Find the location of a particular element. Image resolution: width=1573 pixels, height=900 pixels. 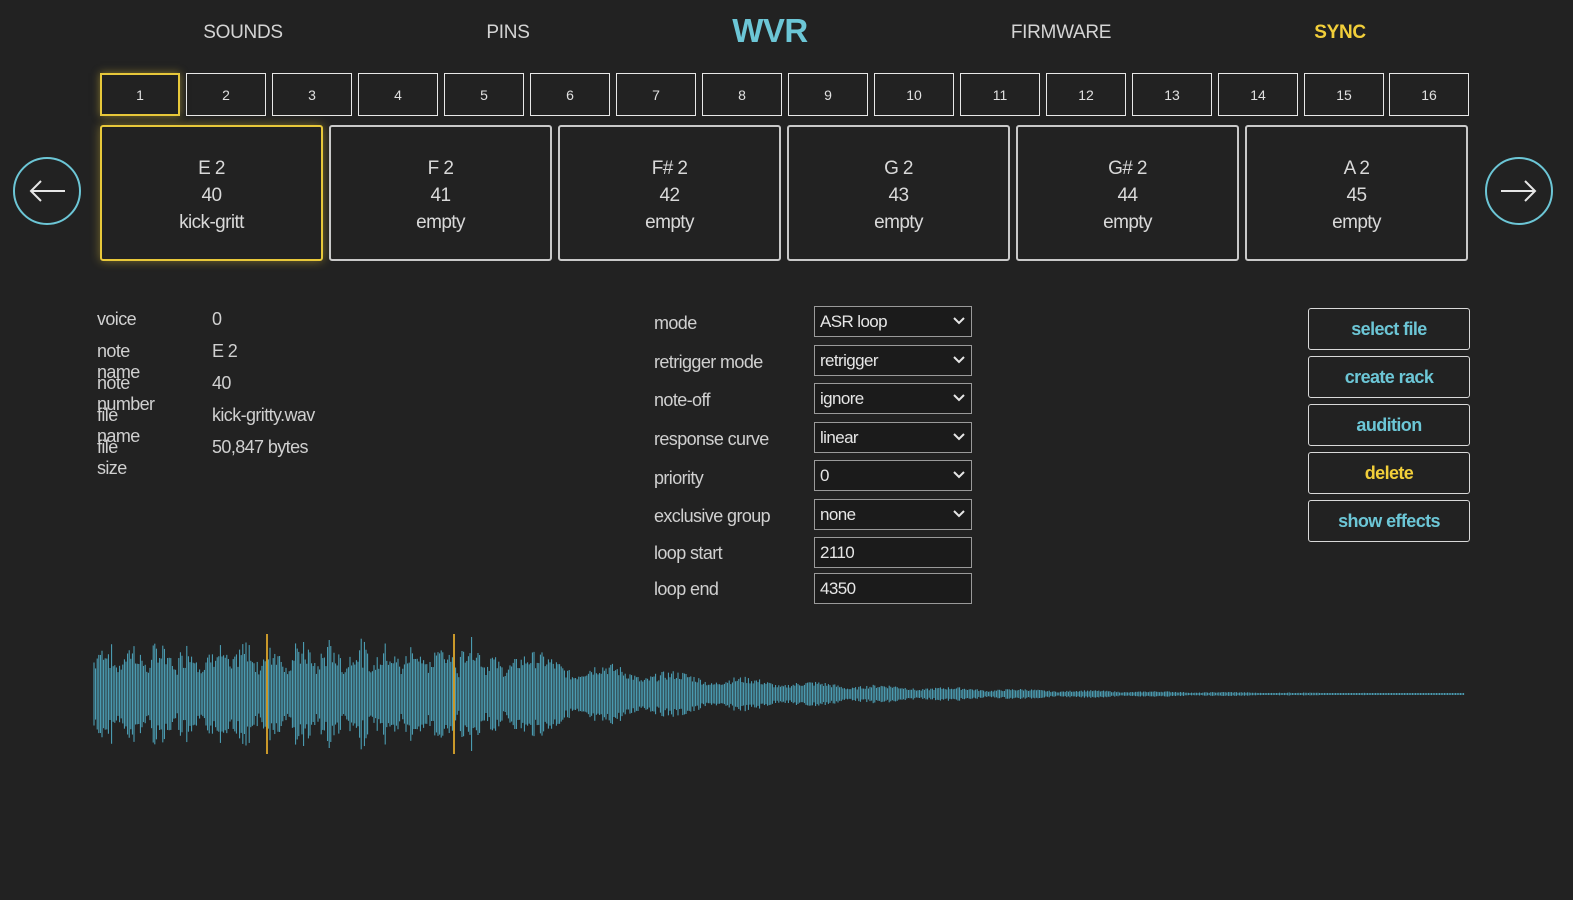

card-number: 42 is located at coordinates (670, 195).